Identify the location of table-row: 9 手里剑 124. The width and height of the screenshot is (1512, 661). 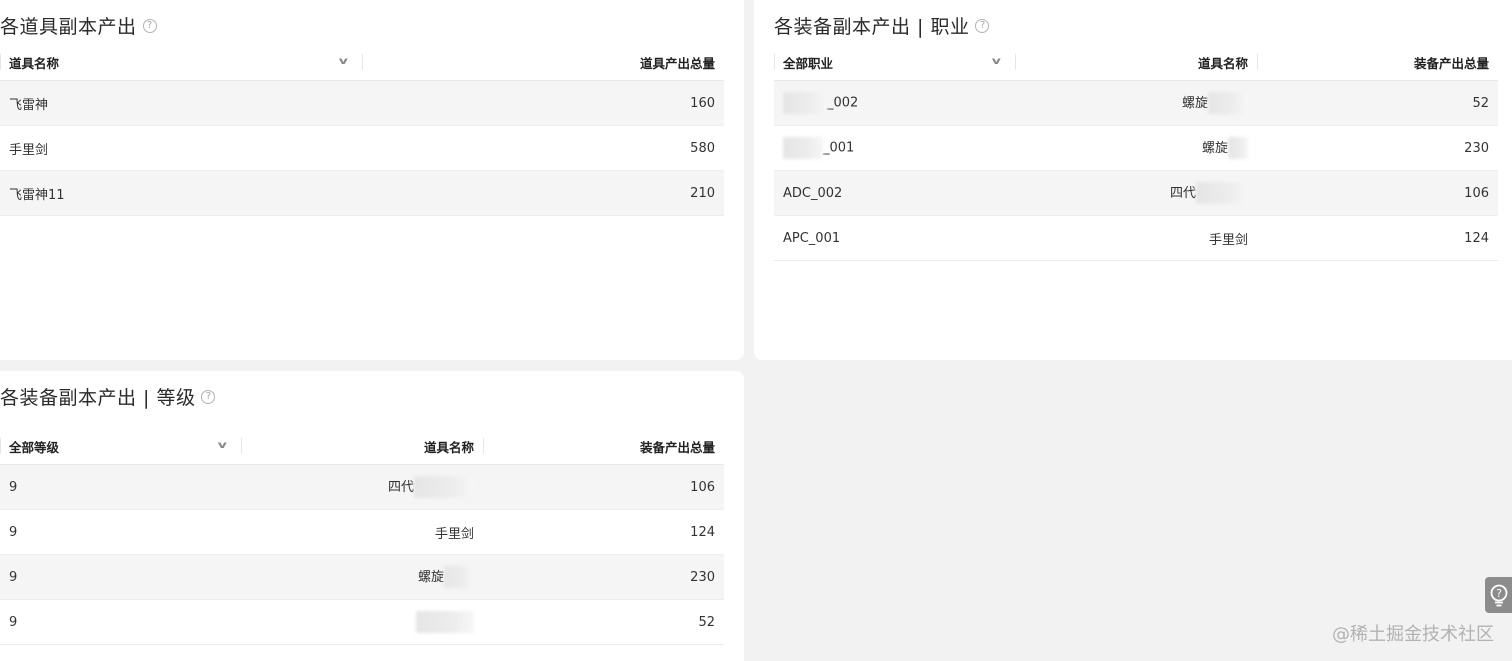
(362, 532).